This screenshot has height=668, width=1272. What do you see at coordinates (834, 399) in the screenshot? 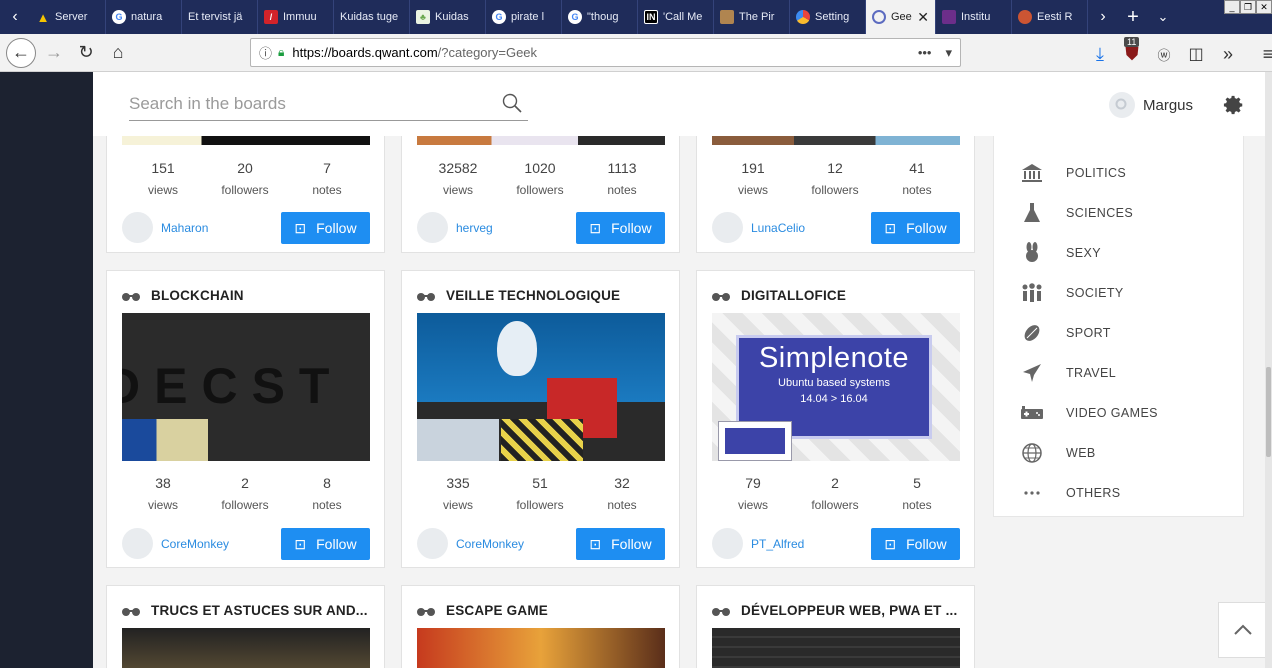
I see `thumbnail-version: 14.04 > 16.04` at bounding box center [834, 399].